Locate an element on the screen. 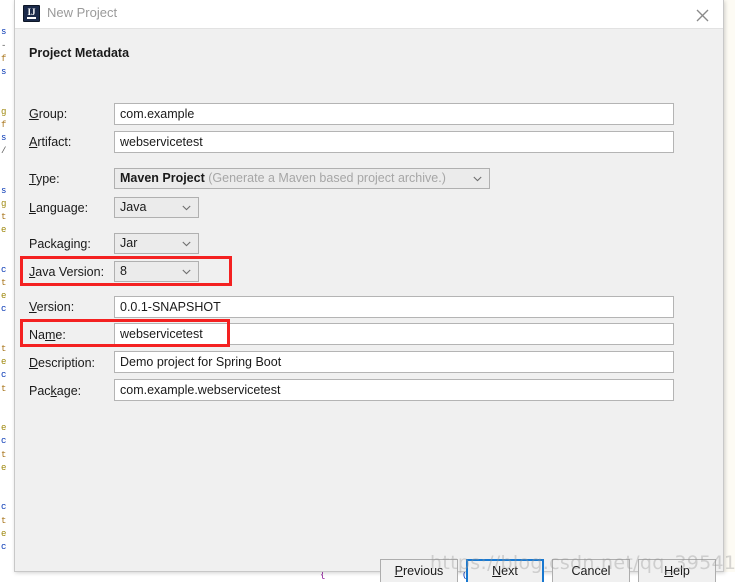 The width and height of the screenshot is (735, 582). java-version-combo: 8 is located at coordinates (156, 271).